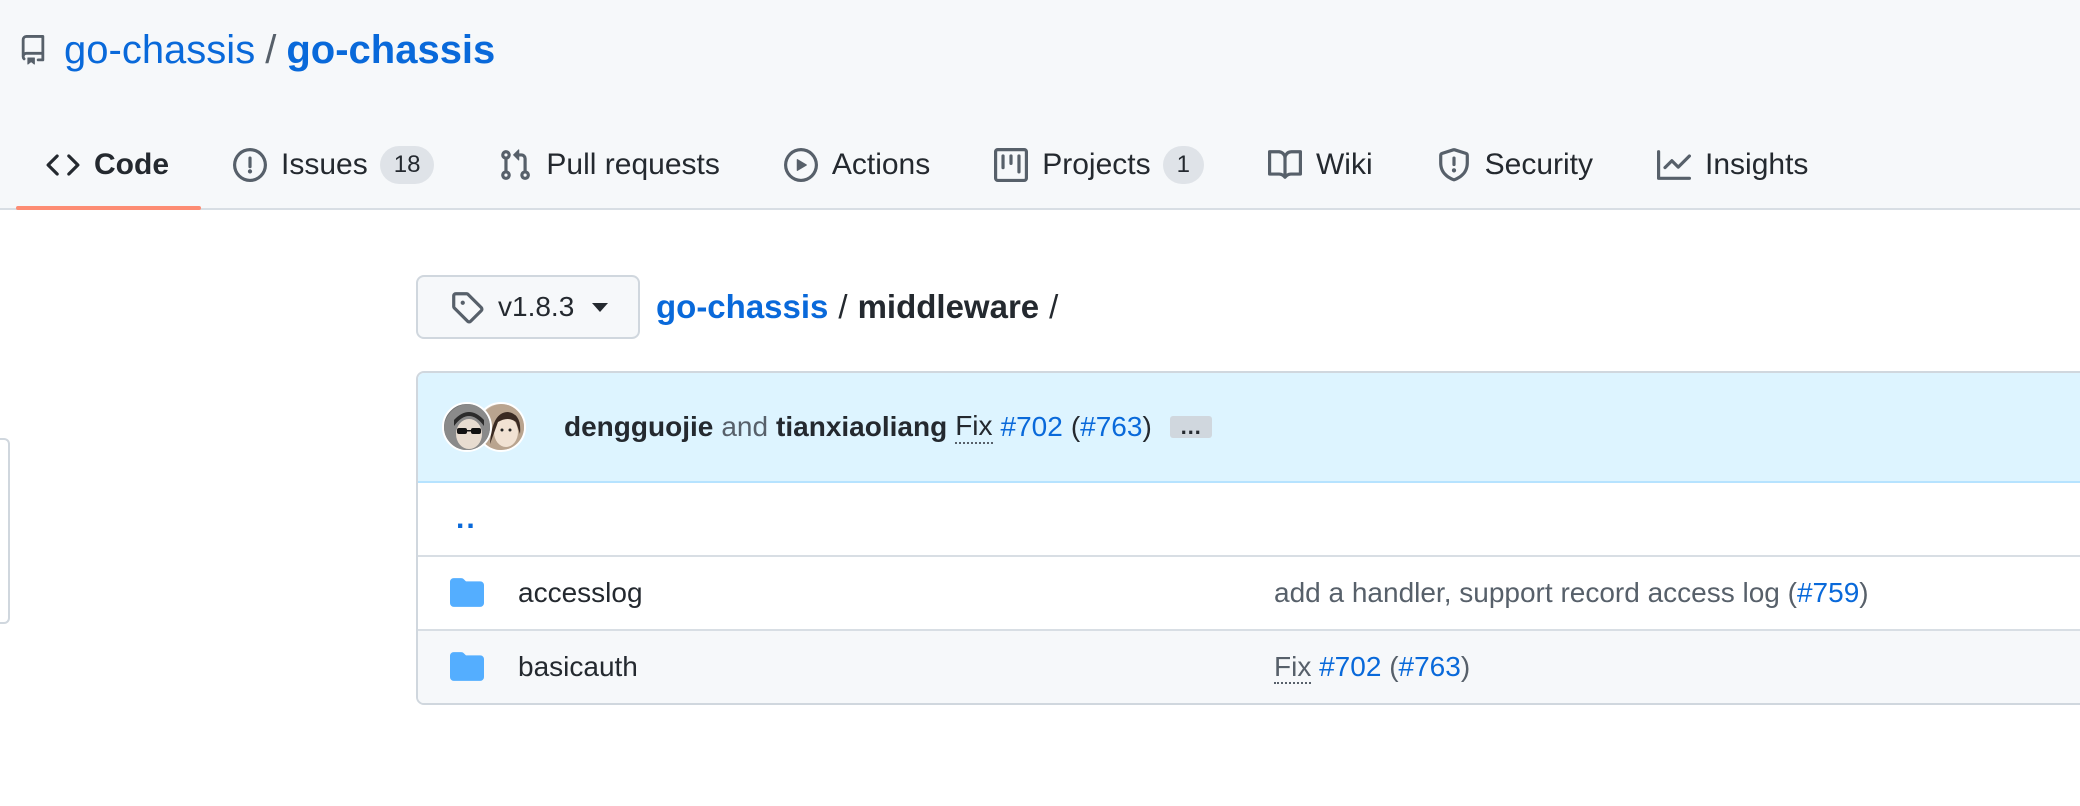 Image resolution: width=2080 pixels, height=806 pixels. What do you see at coordinates (1249, 519) in the screenshot?
I see `parent-directory-row: ..` at bounding box center [1249, 519].